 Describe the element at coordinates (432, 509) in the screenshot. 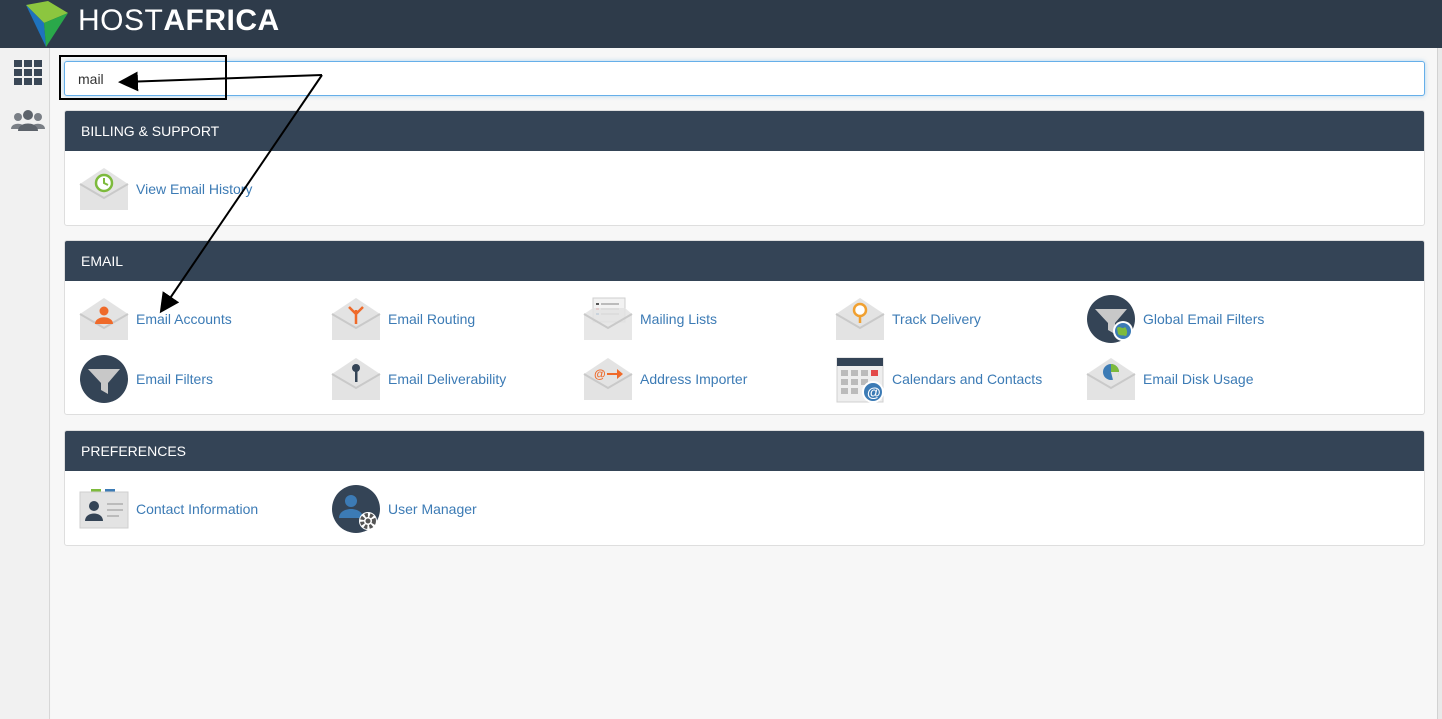

I see `item-label: User Manager` at that location.